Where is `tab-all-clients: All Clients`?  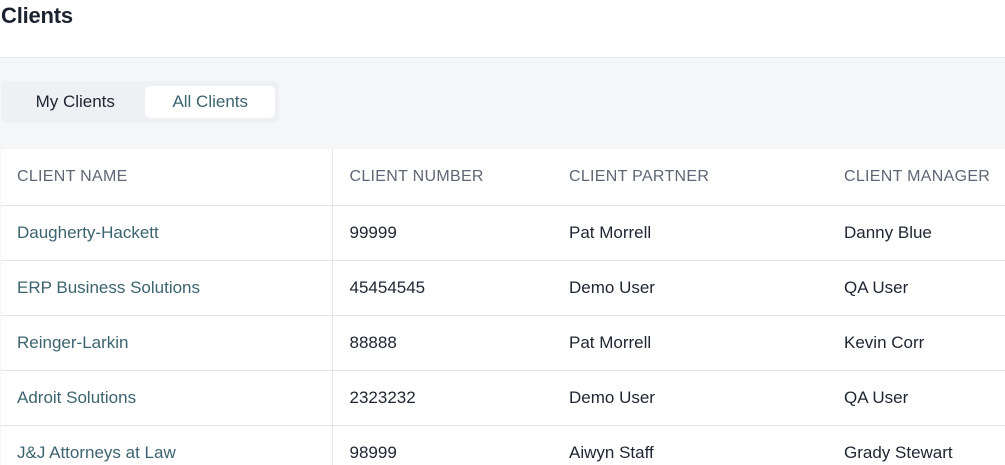 tab-all-clients: All Clients is located at coordinates (210, 102).